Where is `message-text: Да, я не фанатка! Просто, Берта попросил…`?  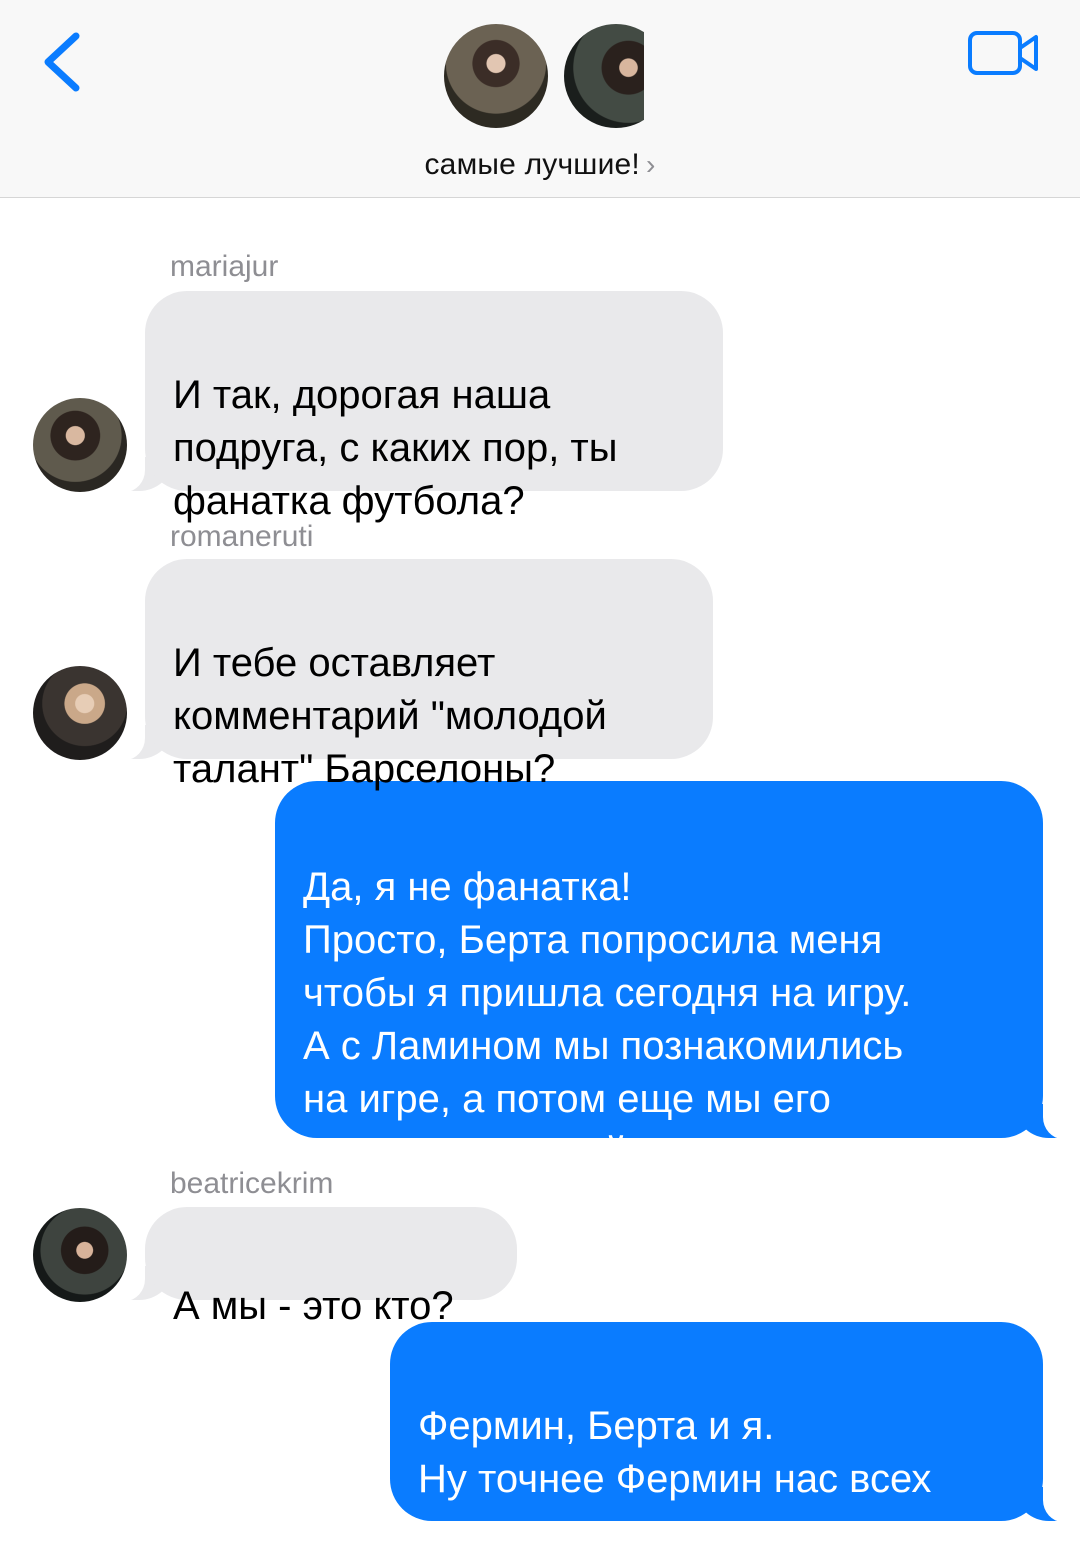 message-text: Да, я не фанатка! Просто, Берта попросил… is located at coordinates (607, 1019).